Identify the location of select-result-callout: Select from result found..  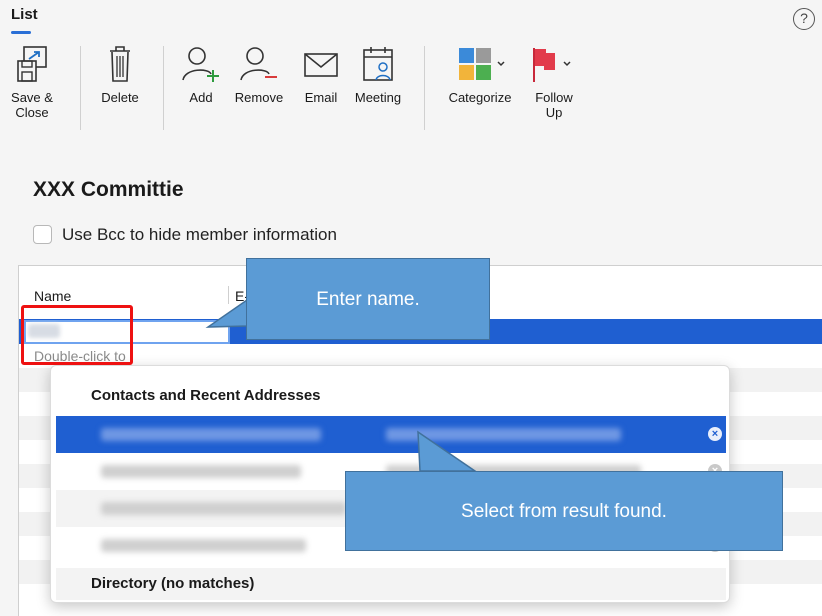
(564, 511).